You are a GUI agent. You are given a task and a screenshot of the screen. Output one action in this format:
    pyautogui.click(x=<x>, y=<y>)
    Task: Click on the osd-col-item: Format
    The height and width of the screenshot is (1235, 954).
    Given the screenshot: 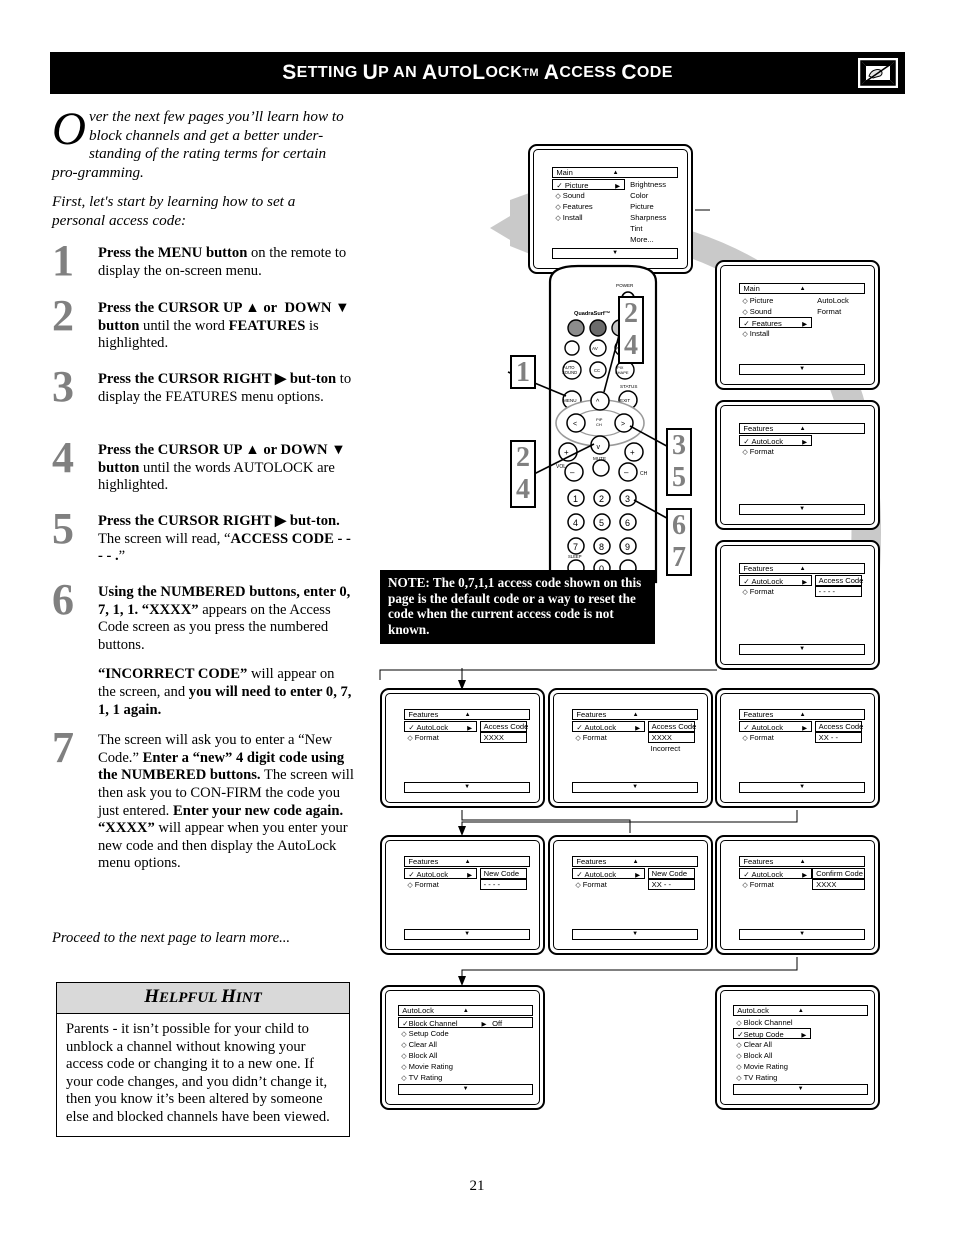 What is the action you would take?
    pyautogui.click(x=833, y=311)
    